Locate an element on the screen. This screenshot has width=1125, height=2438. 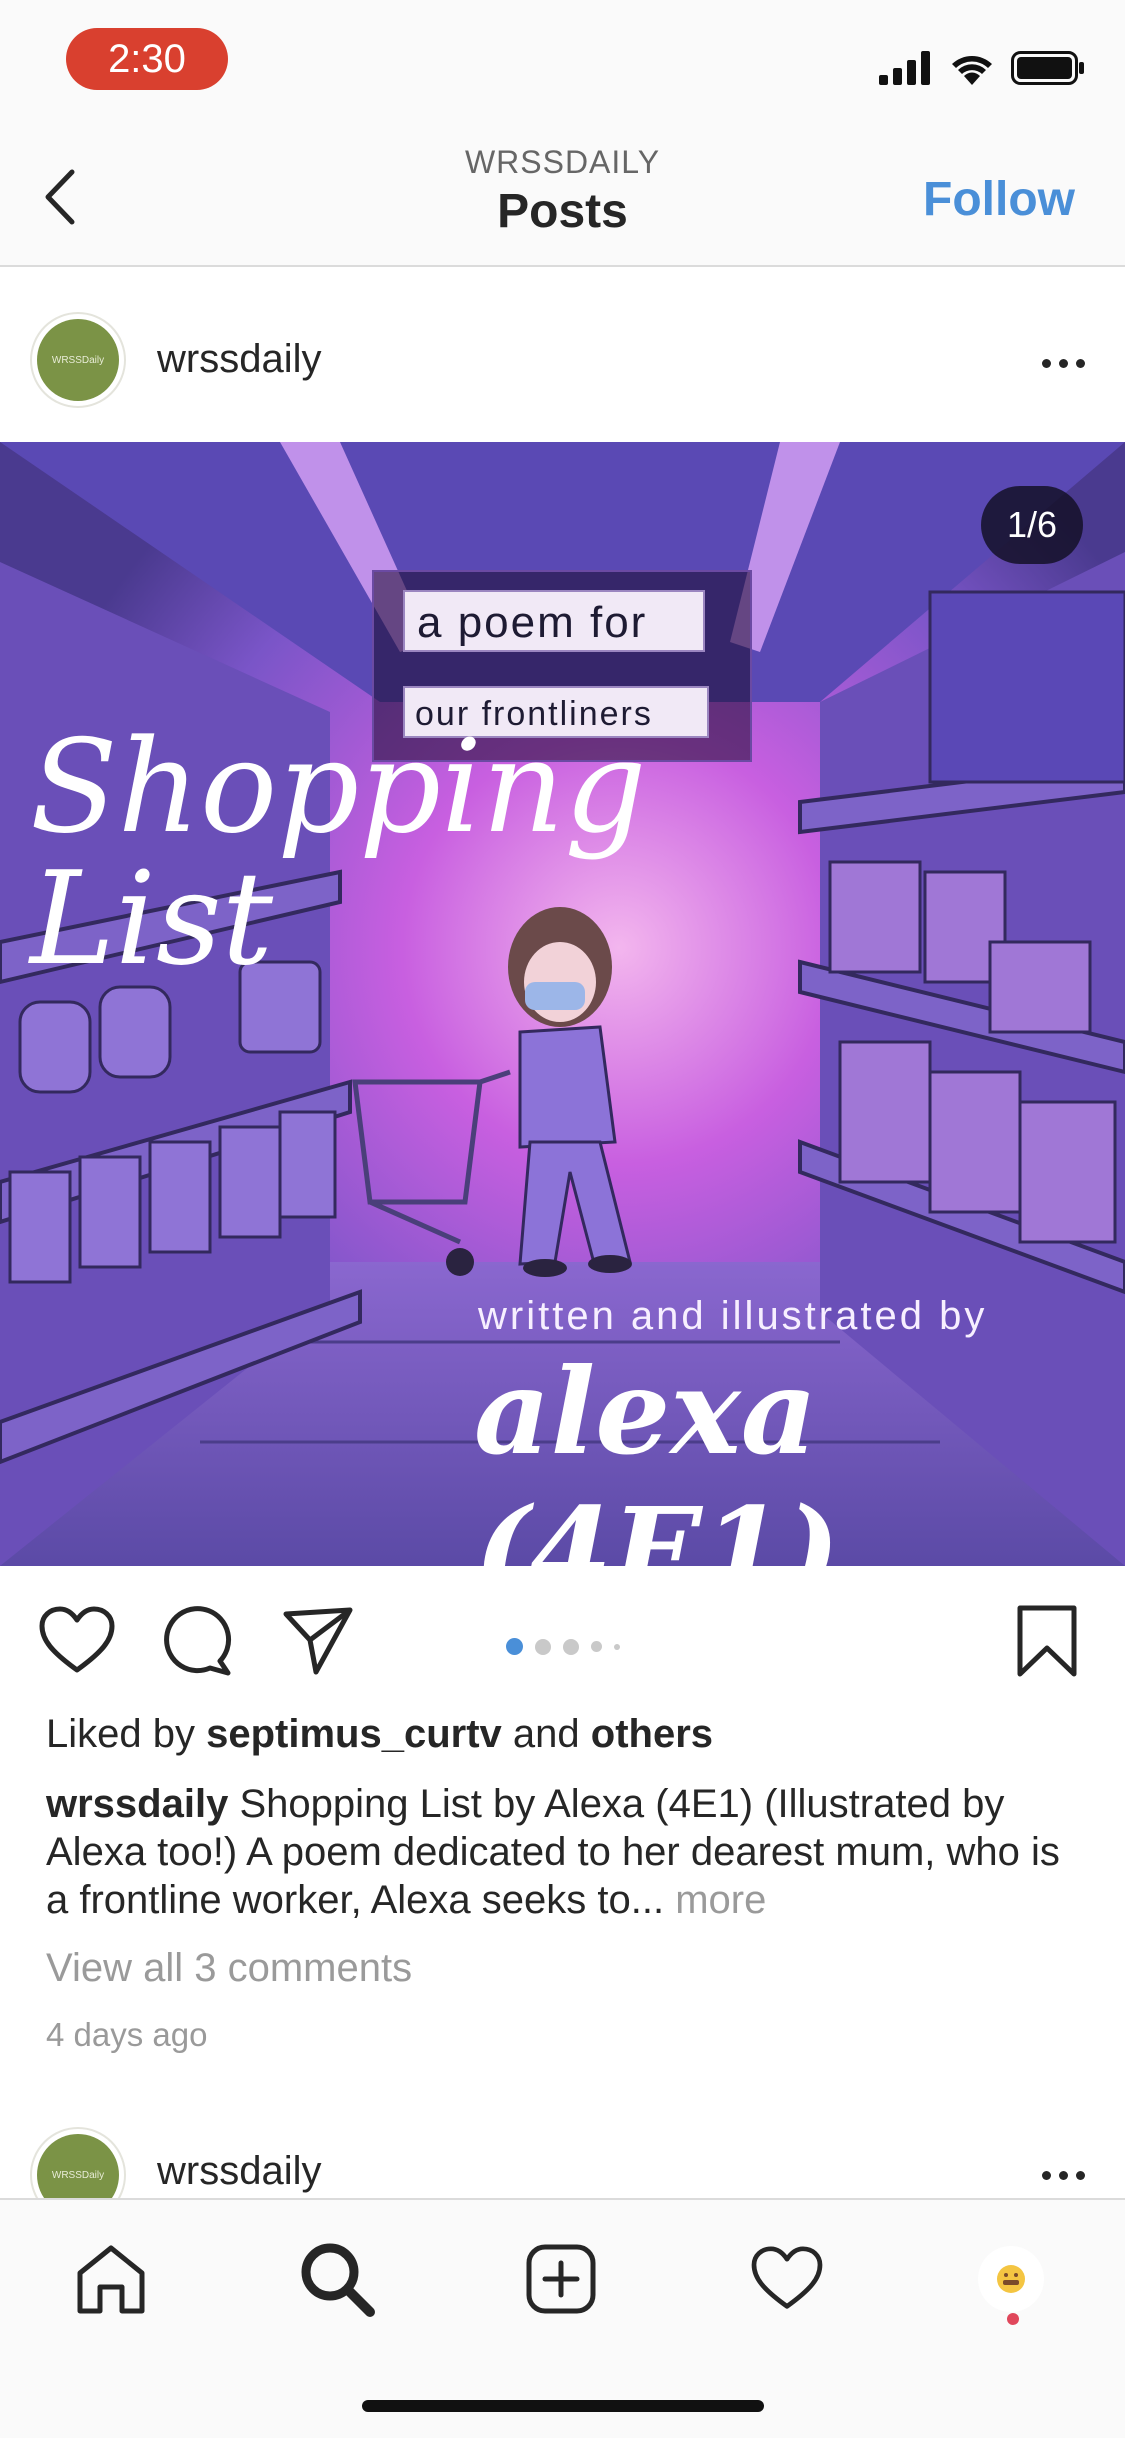
post-timestamp: 4 days ago is located at coordinates (127, 2034).